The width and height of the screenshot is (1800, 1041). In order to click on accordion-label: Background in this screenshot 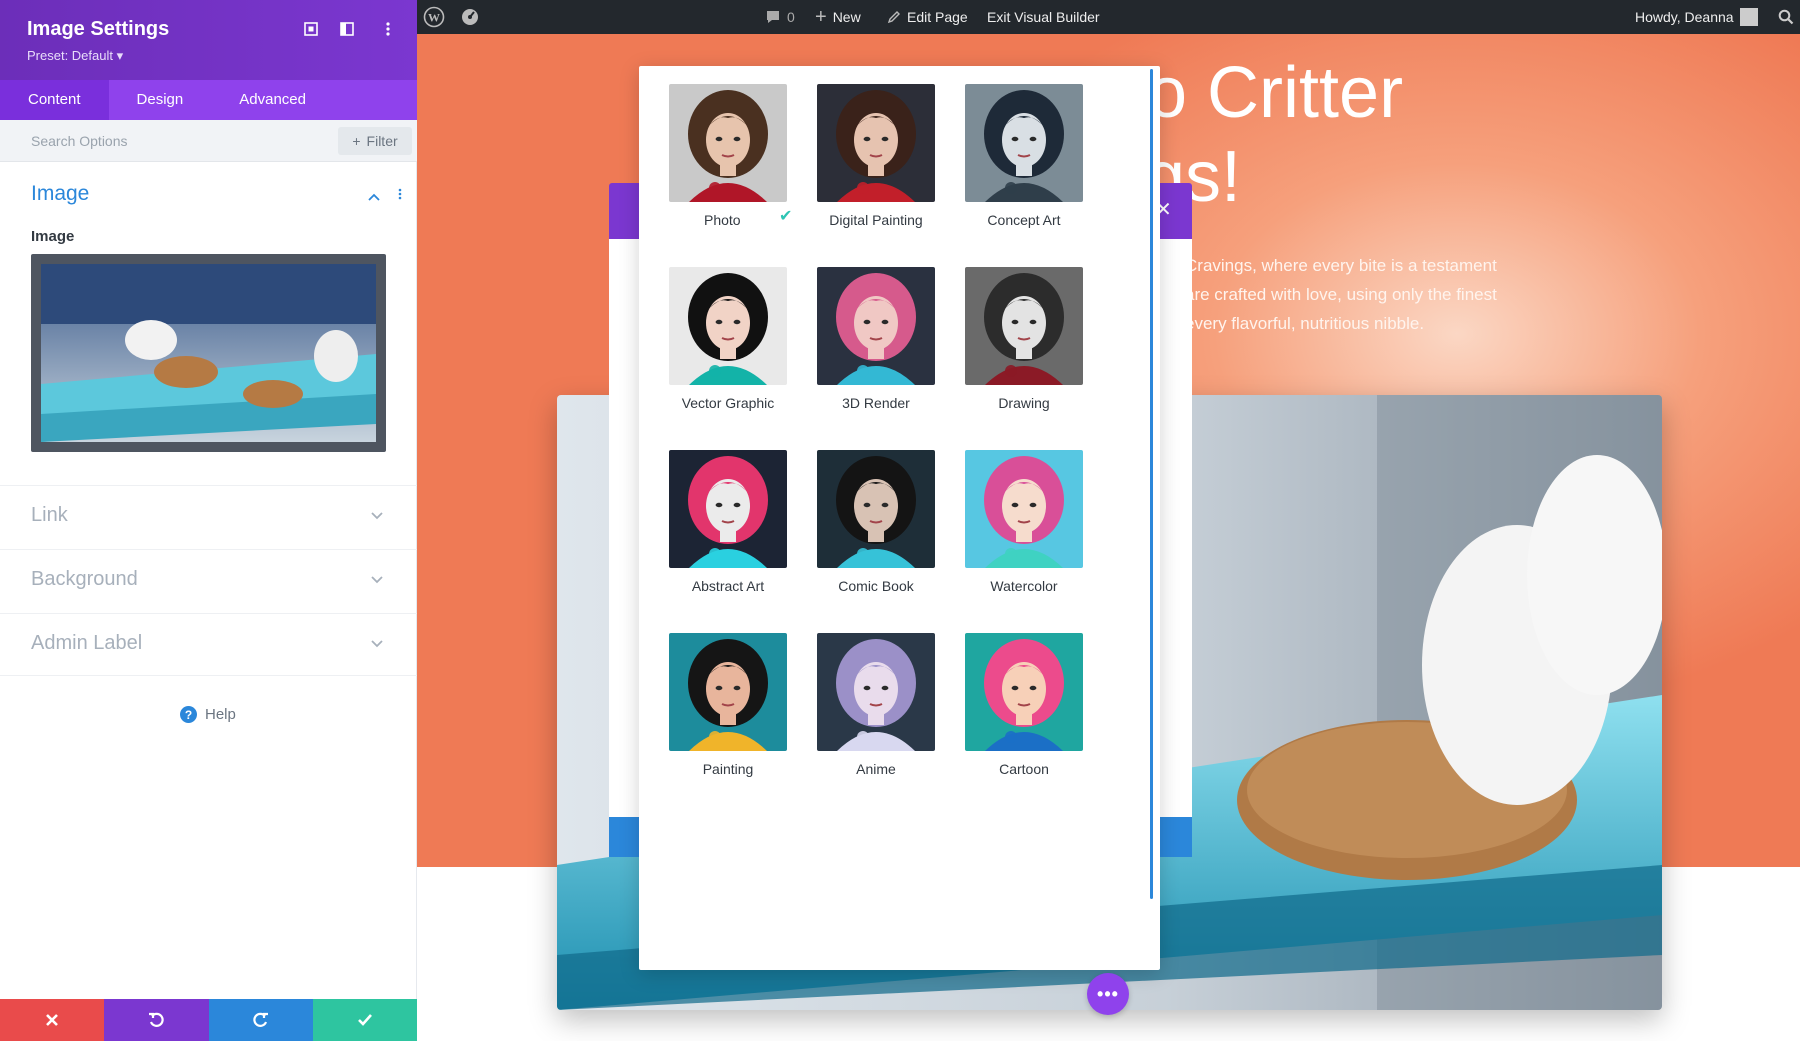, I will do `click(84, 579)`.